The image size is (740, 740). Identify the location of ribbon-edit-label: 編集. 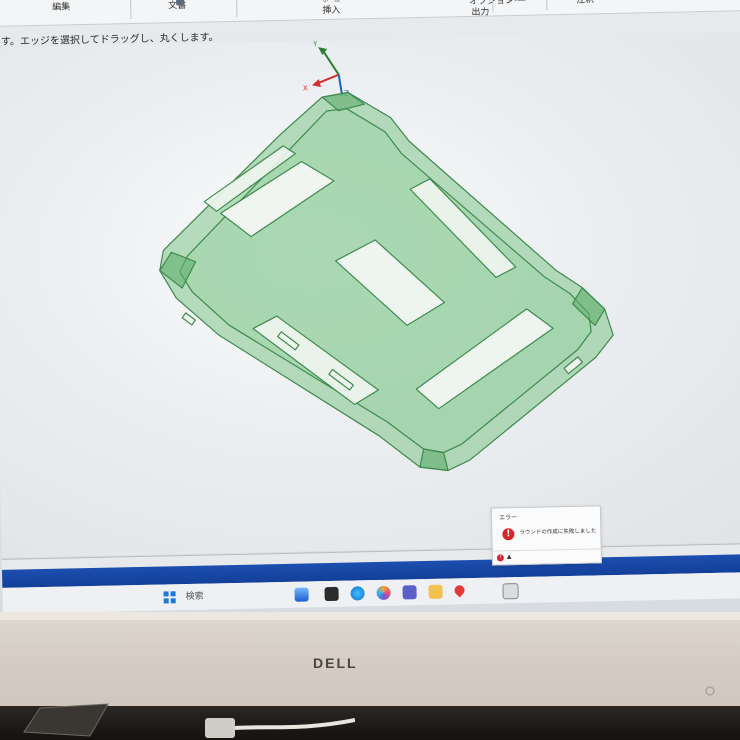
(61, 7).